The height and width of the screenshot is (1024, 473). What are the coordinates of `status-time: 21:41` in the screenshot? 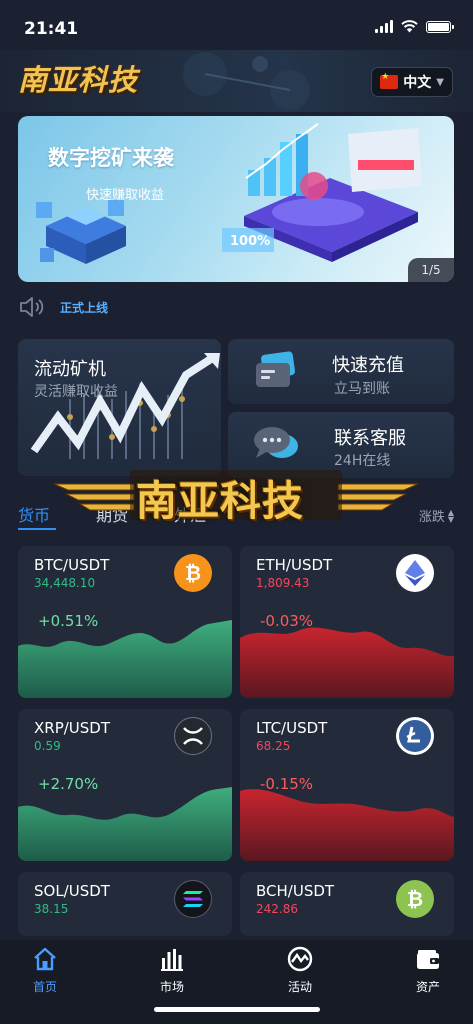 It's located at (51, 29).